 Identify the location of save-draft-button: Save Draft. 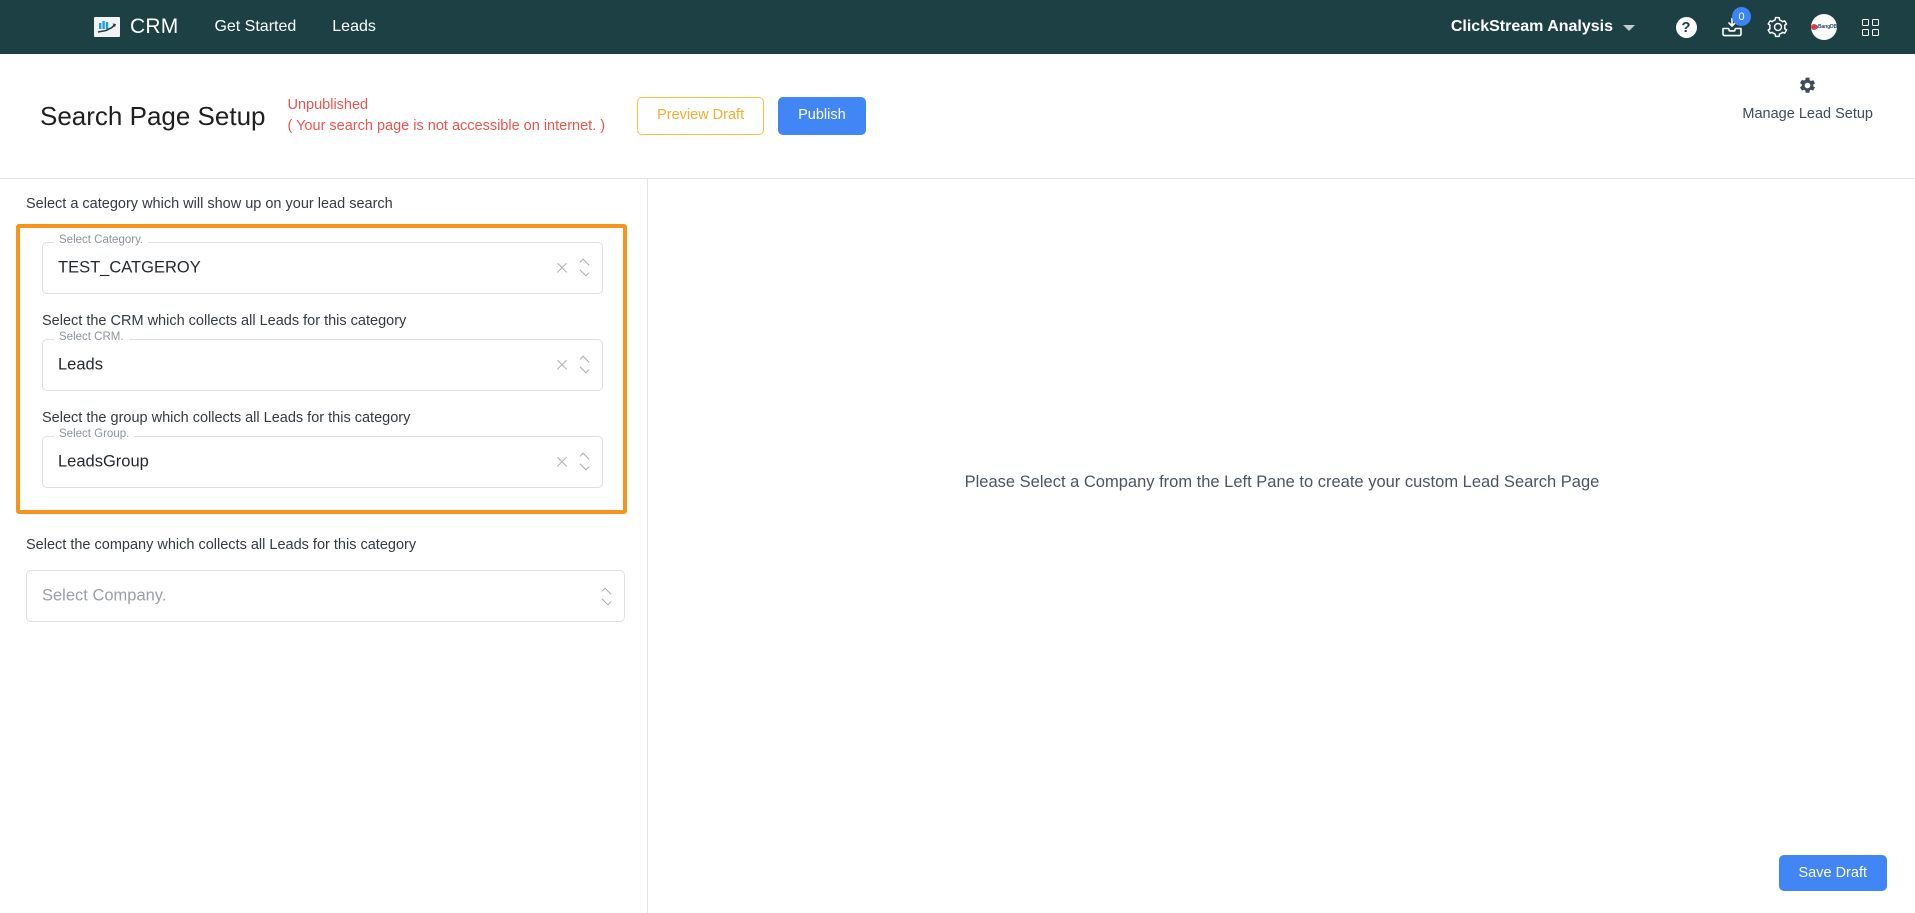
(1832, 873).